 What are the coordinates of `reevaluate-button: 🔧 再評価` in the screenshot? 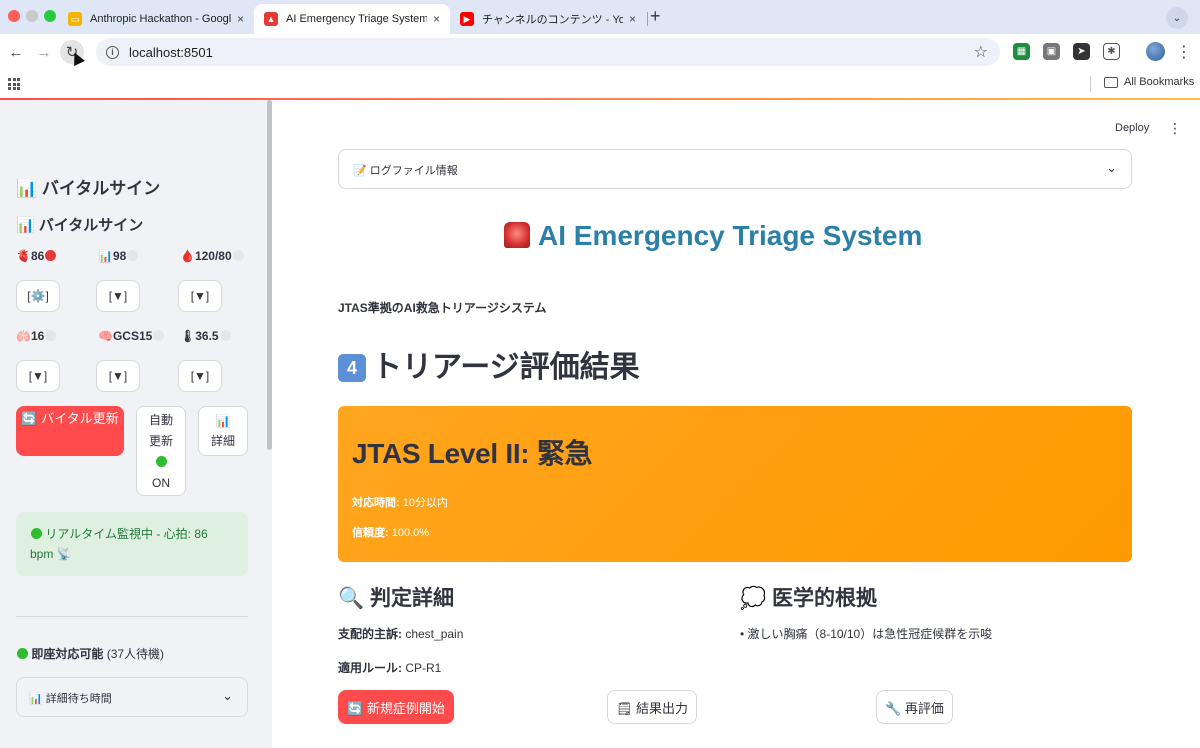 It's located at (914, 707).